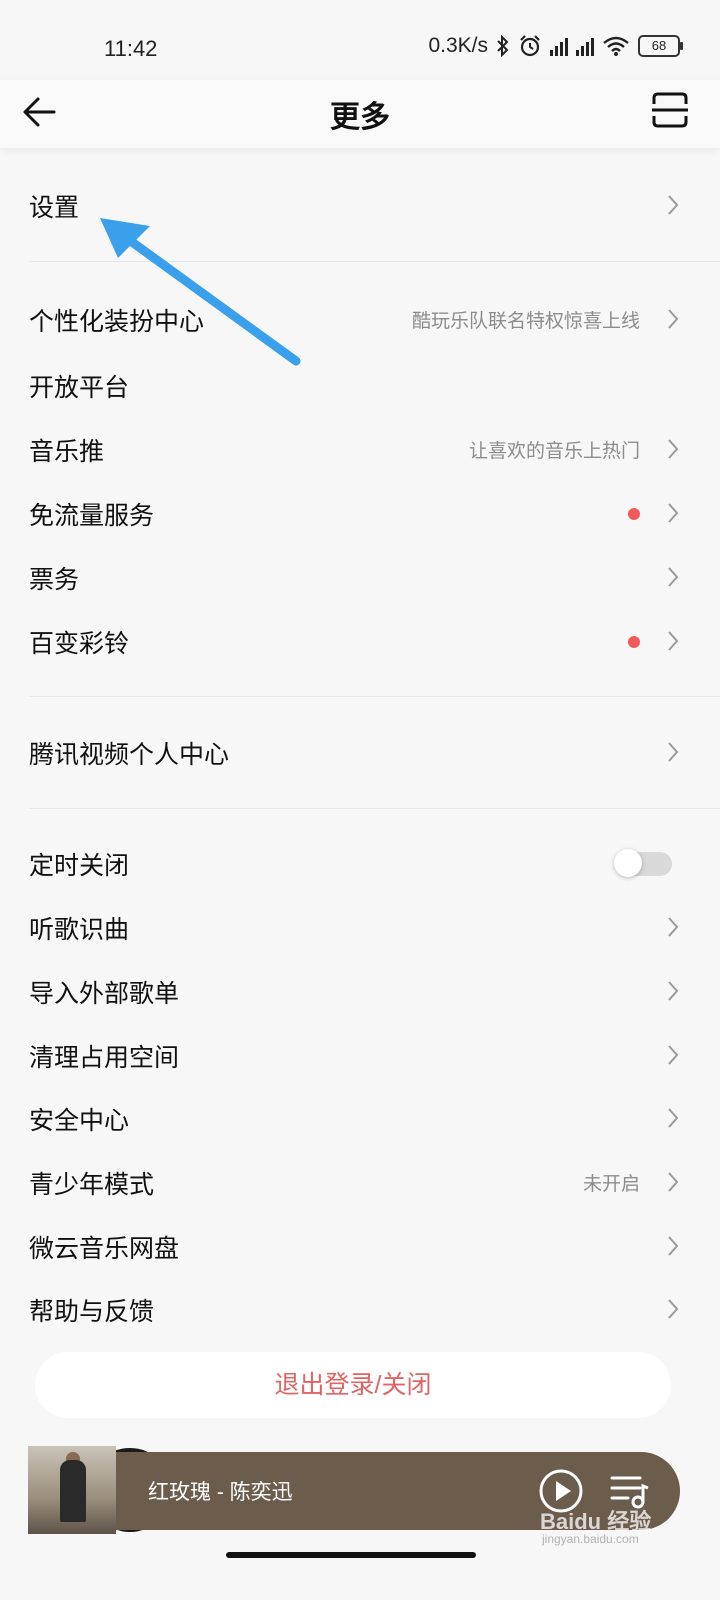 The width and height of the screenshot is (720, 1600). I want to click on menu-item-sleep-timer: 定时关闭, so click(360, 864).